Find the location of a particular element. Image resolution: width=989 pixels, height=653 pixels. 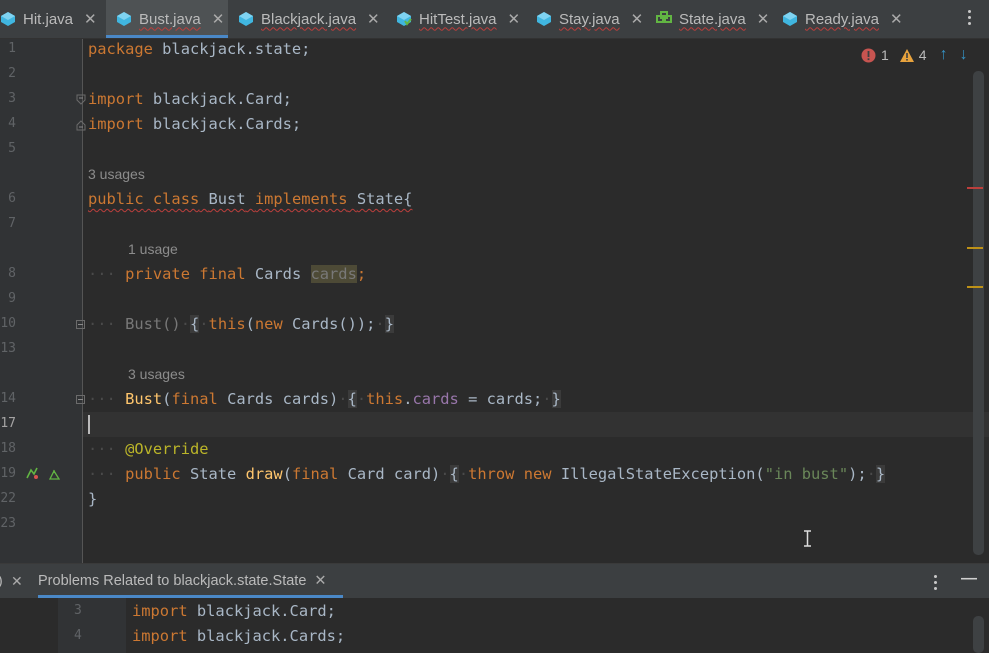

tab-bust-java: Bust.java ✕ is located at coordinates (167, 19).